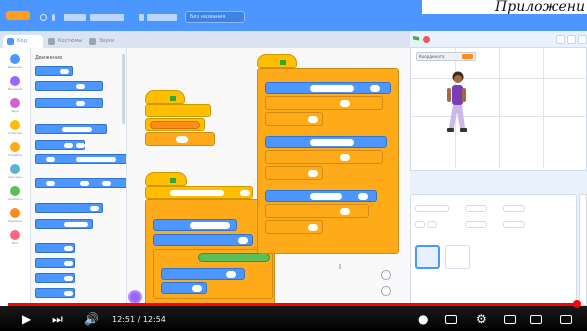  Describe the element at coordinates (476, 224) in the screenshot. I see `sprite-size-input` at that location.